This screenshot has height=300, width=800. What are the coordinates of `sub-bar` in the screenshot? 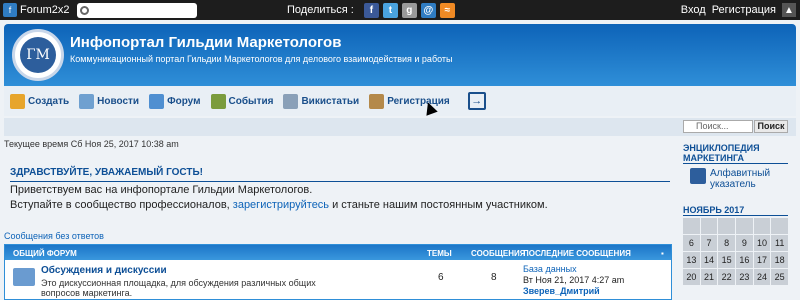 It's located at (400, 127).